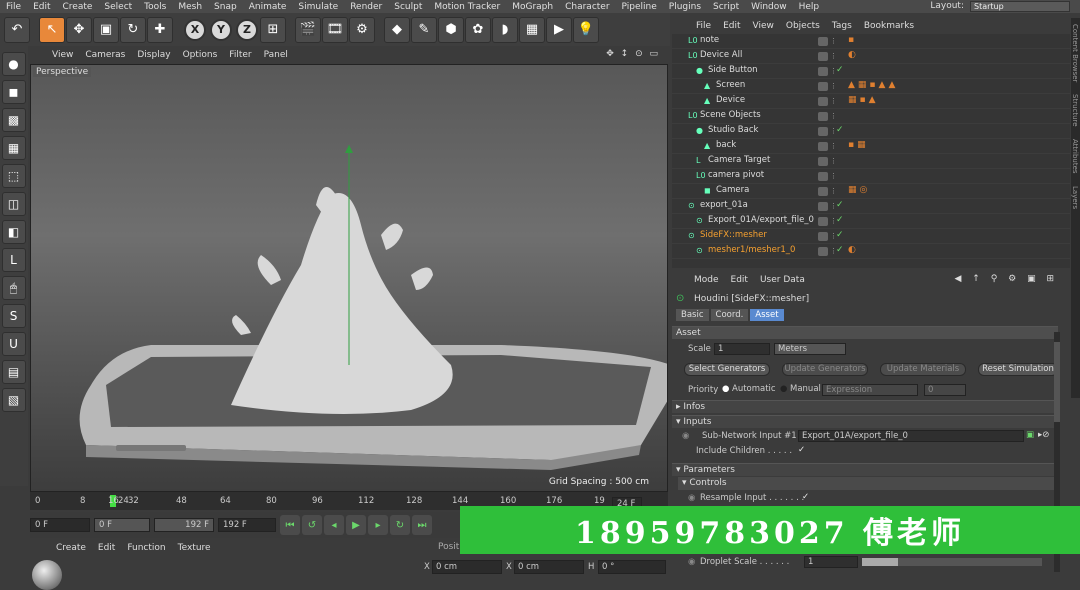  Describe the element at coordinates (727, 369) in the screenshot. I see `select-generators-button: Select Generators` at that location.